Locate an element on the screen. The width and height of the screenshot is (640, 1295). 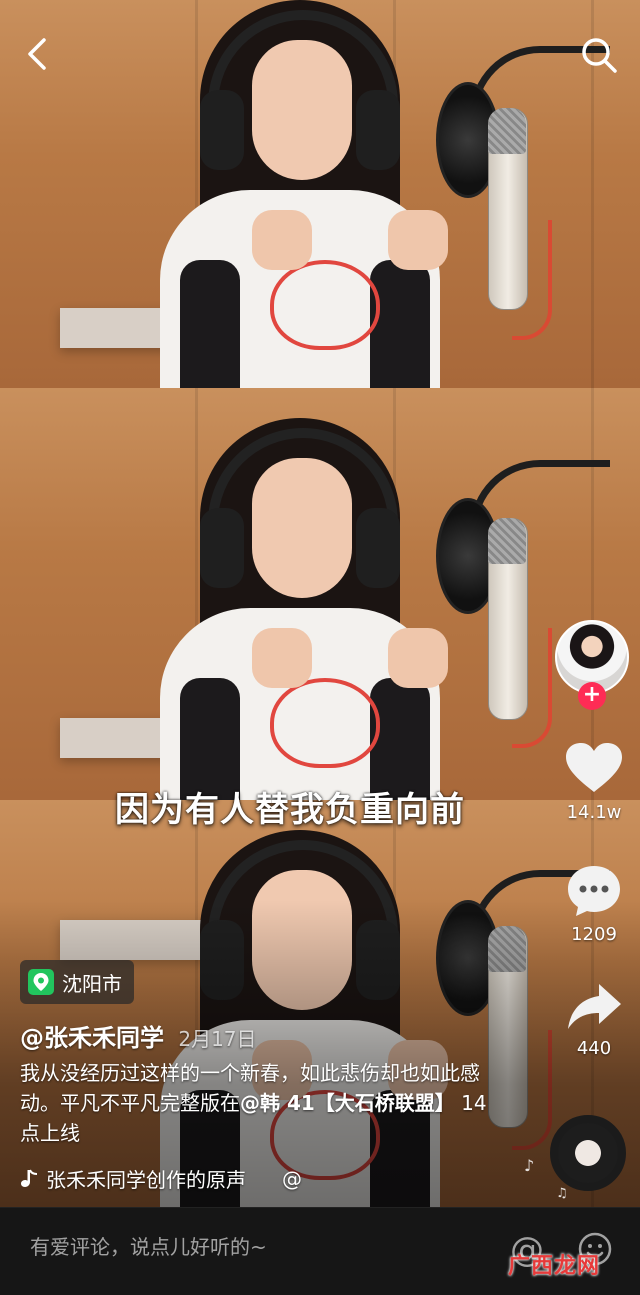
like-count: 14.1w is located at coordinates (594, 812).